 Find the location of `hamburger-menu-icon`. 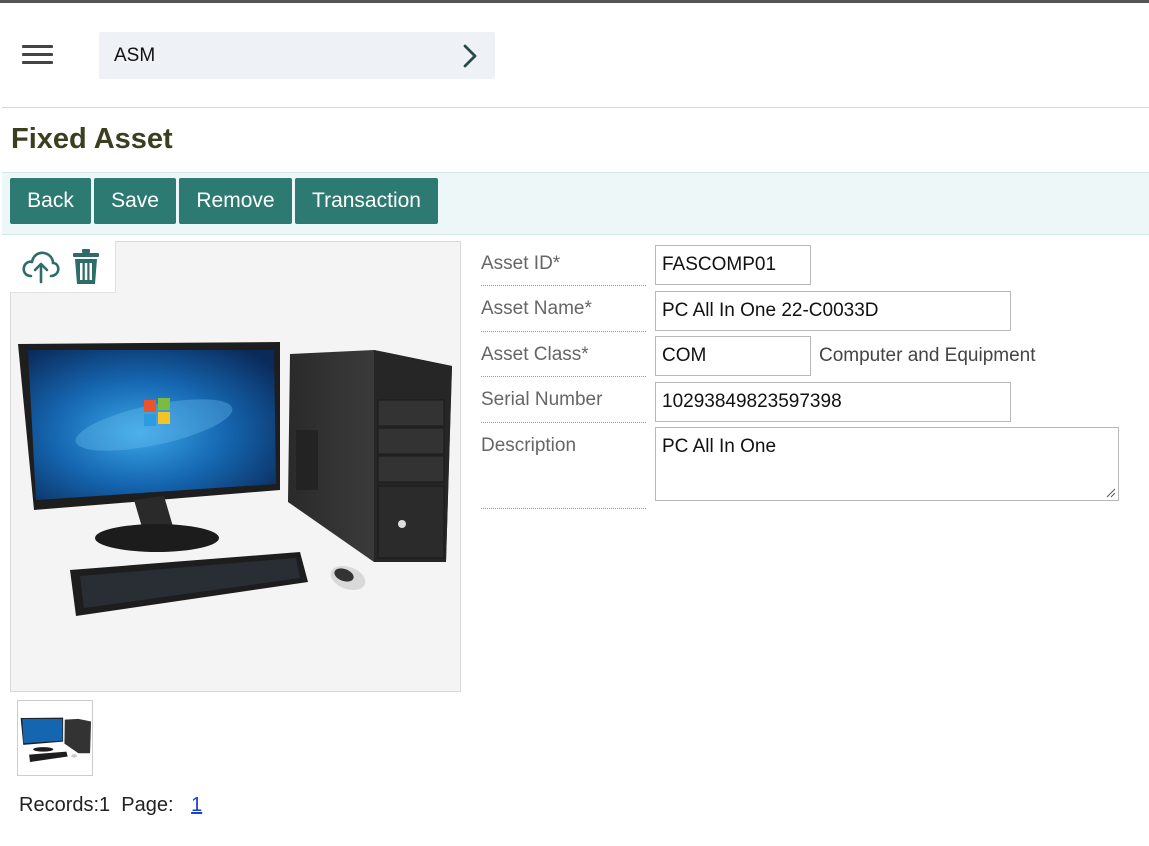

hamburger-menu-icon is located at coordinates (38, 55).